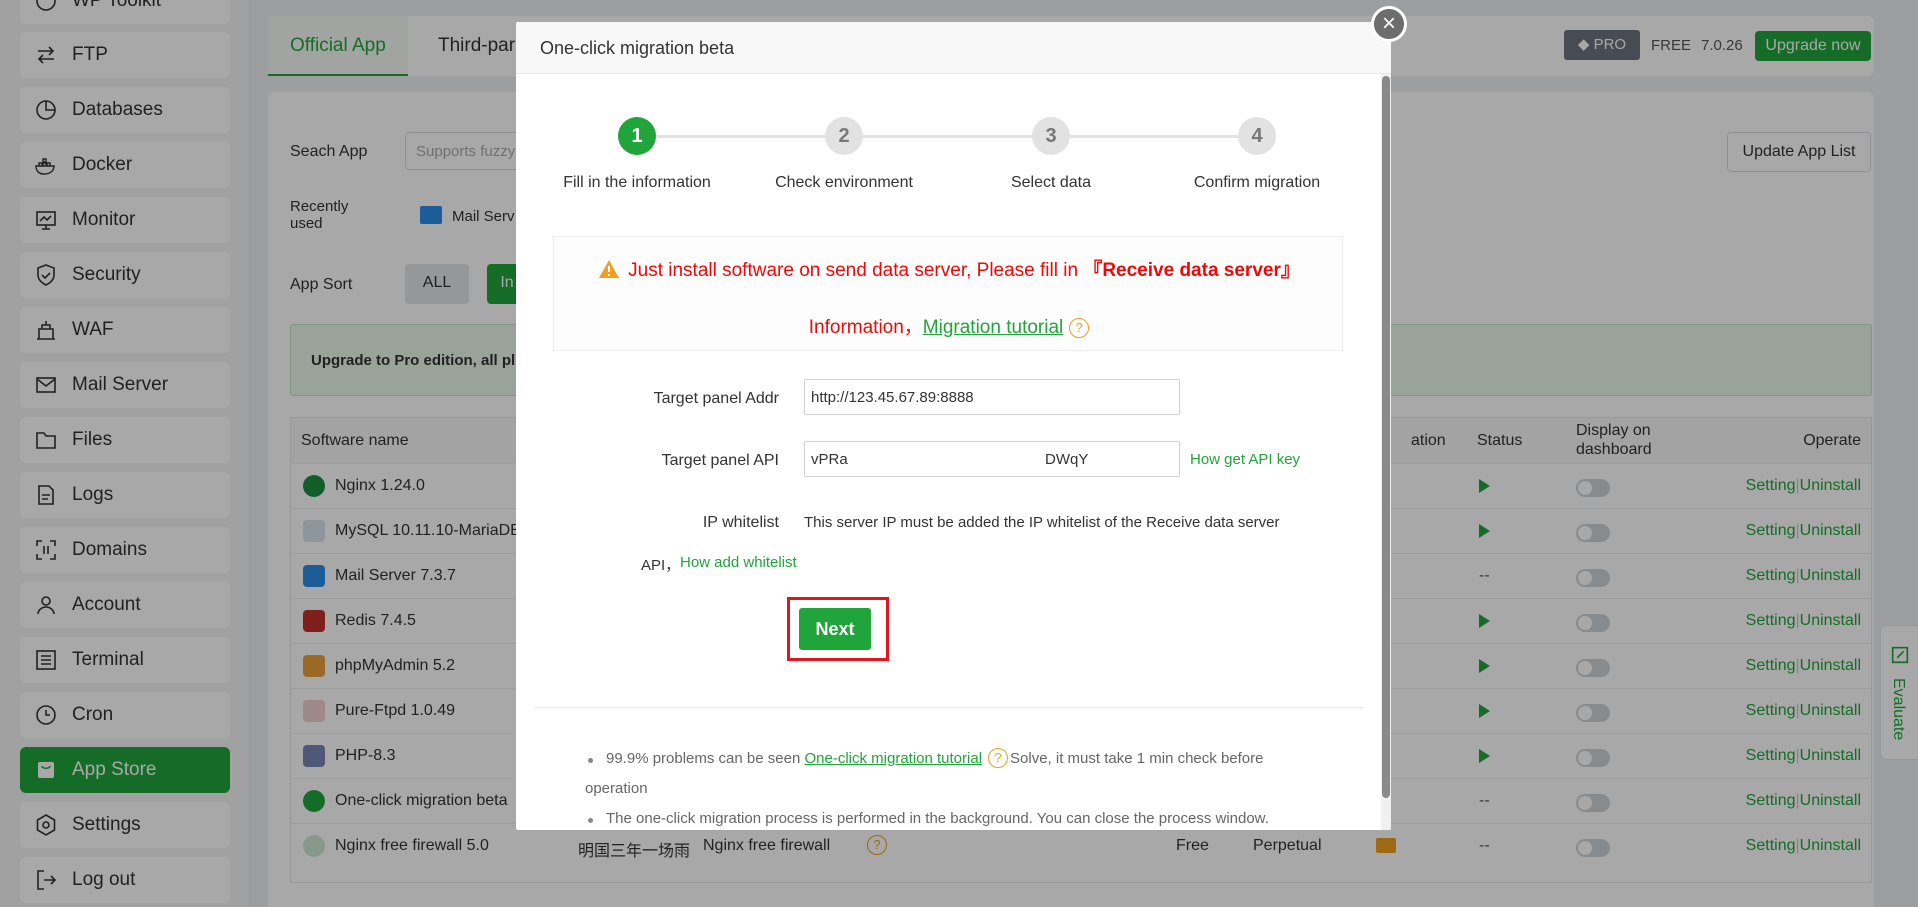  Describe the element at coordinates (1051, 182) in the screenshot. I see `step-3-label: Select data` at that location.